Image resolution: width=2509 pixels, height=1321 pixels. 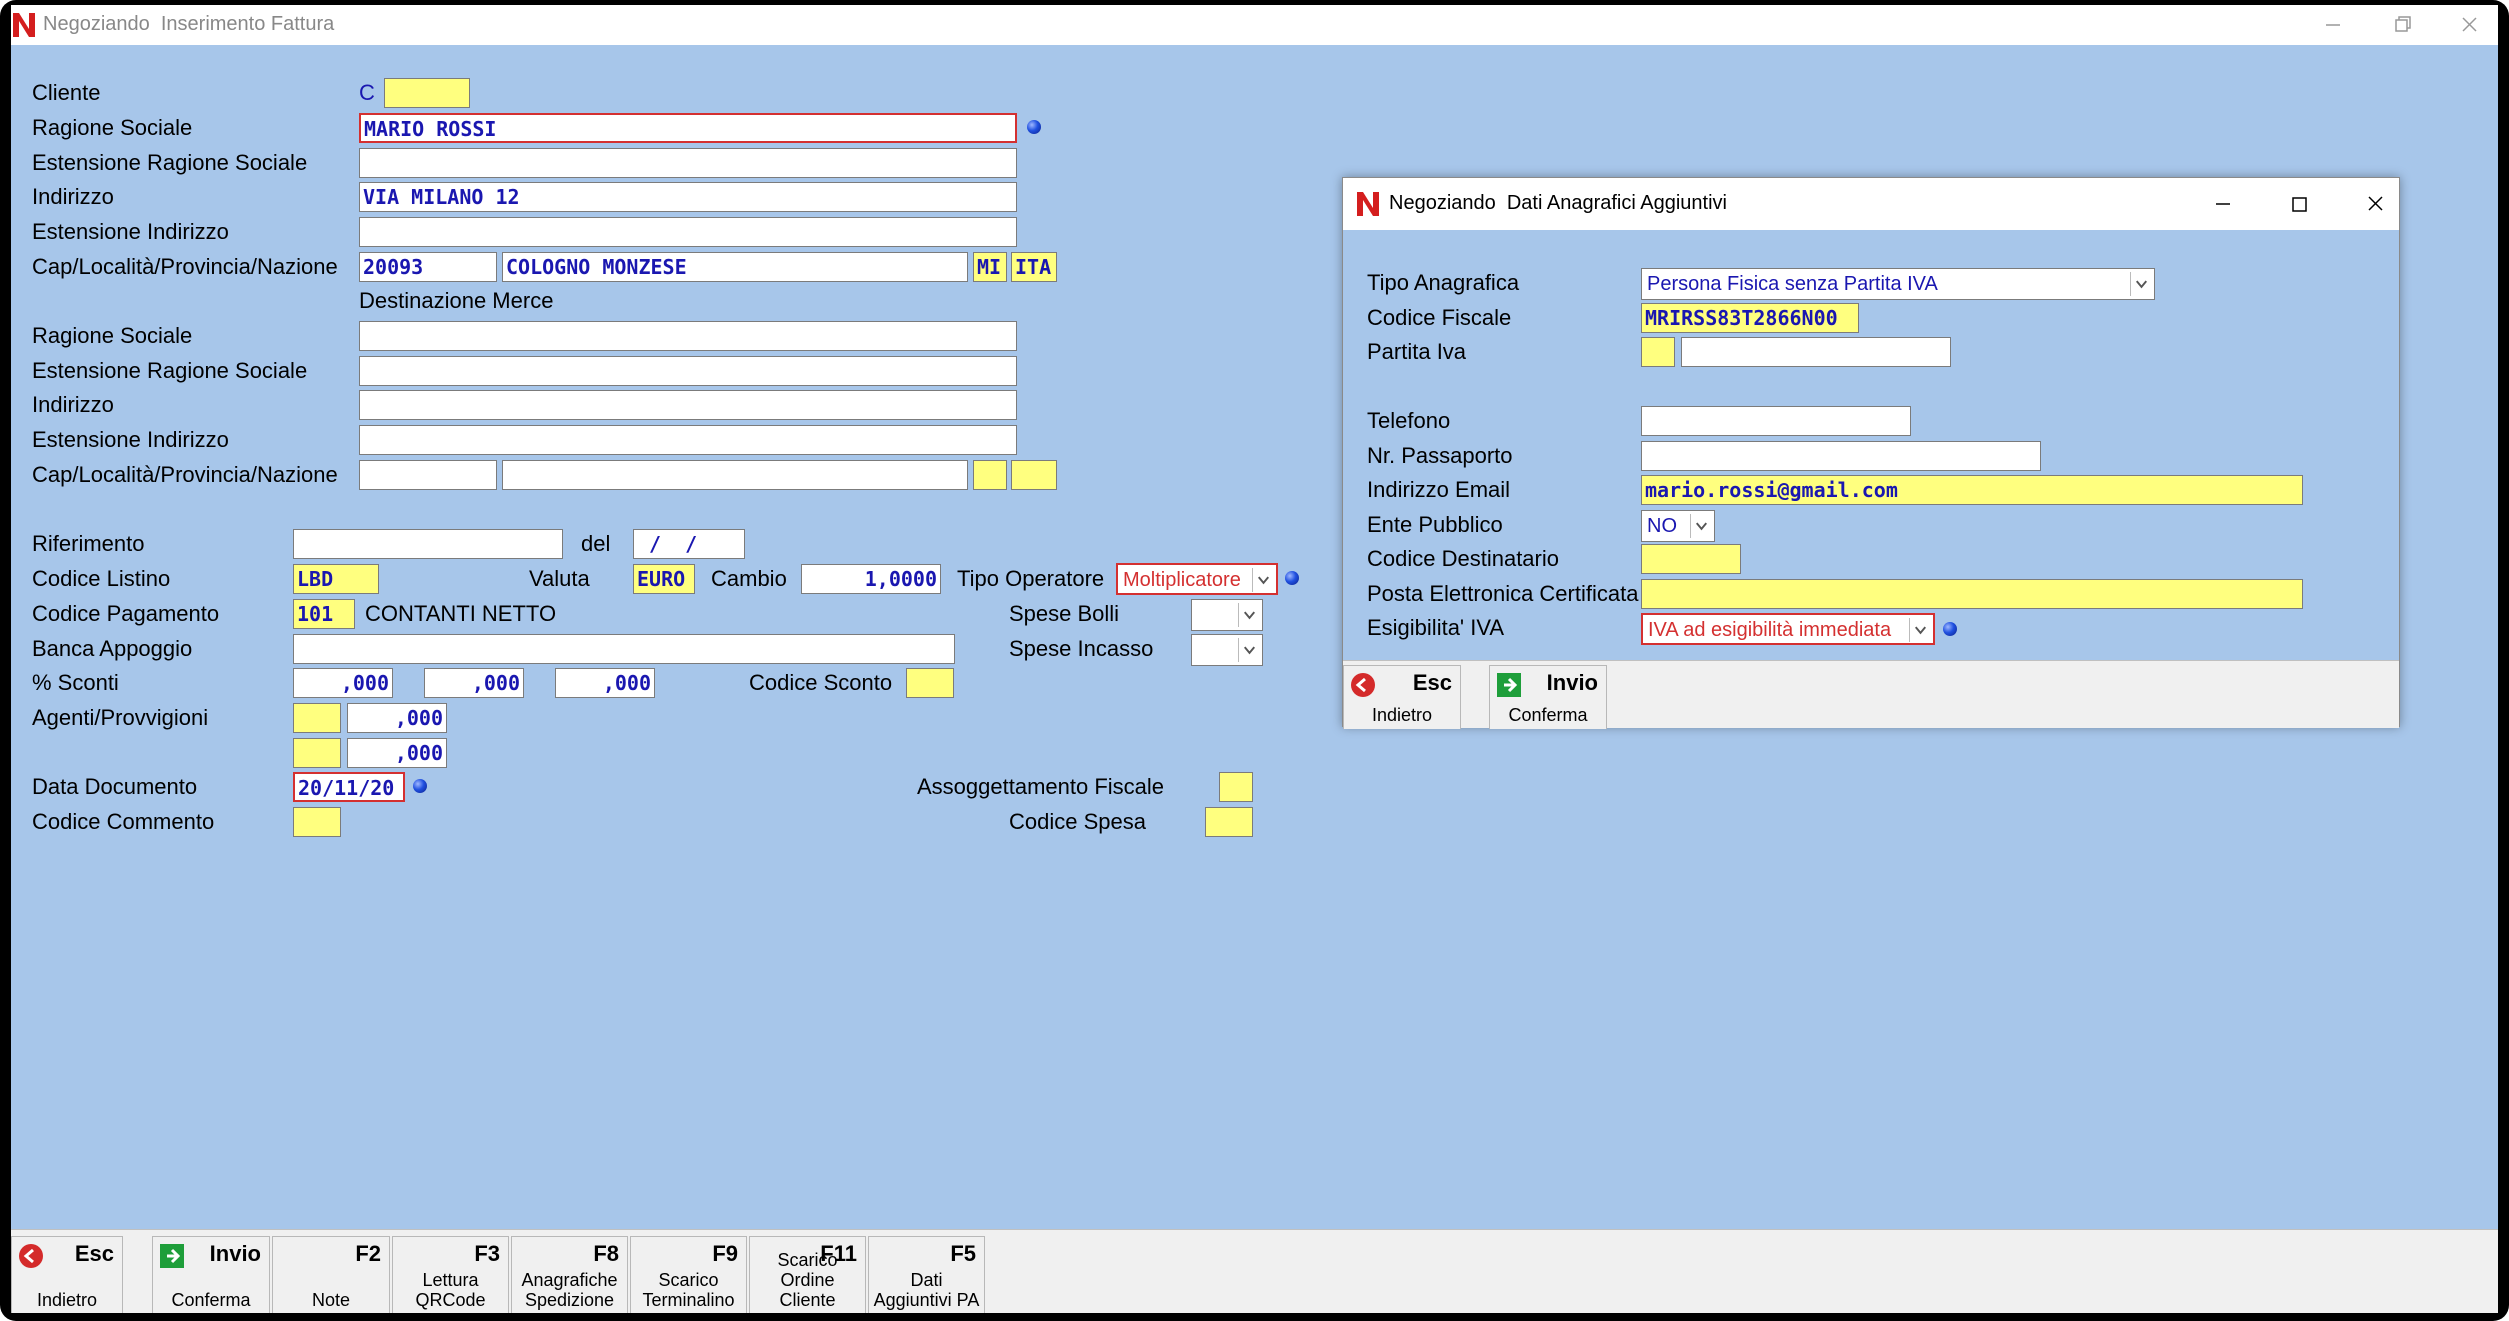 I want to click on est-indirizzo-field, so click(x=688, y=232).